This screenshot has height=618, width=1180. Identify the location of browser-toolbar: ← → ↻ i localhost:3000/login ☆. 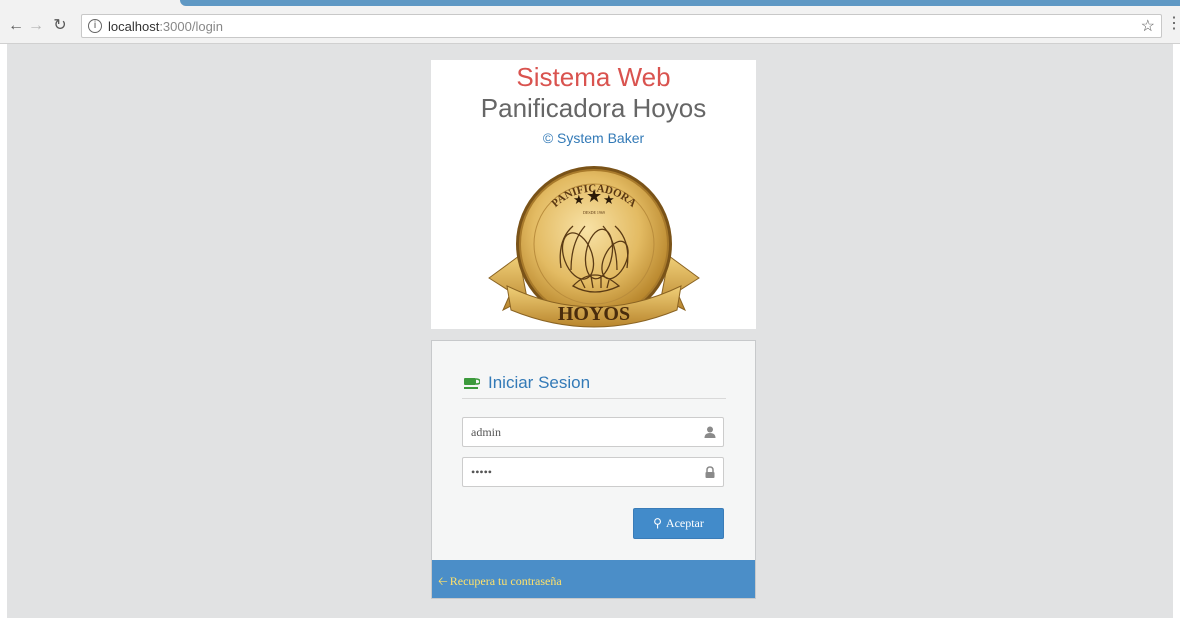
(590, 27).